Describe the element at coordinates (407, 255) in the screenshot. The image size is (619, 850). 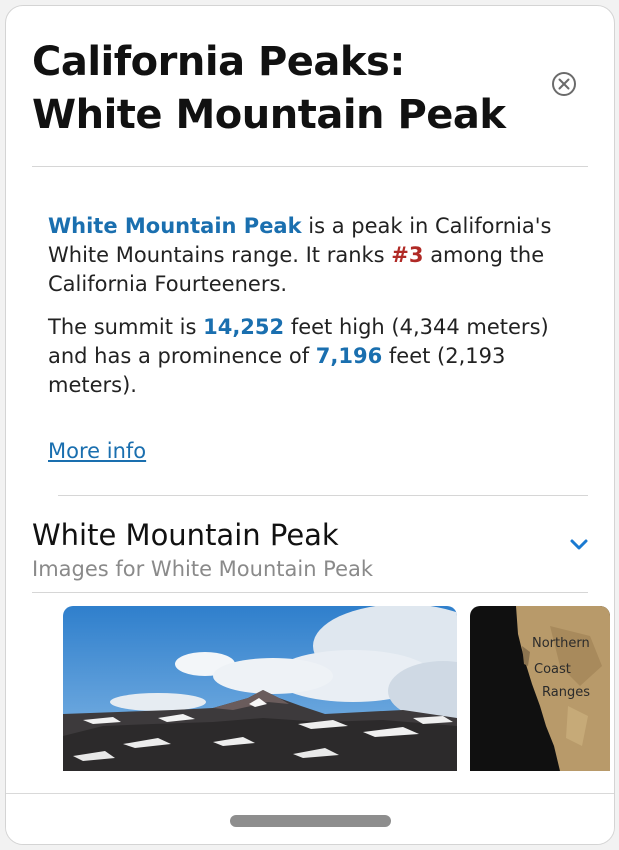
I see `rank-value: #3` at that location.